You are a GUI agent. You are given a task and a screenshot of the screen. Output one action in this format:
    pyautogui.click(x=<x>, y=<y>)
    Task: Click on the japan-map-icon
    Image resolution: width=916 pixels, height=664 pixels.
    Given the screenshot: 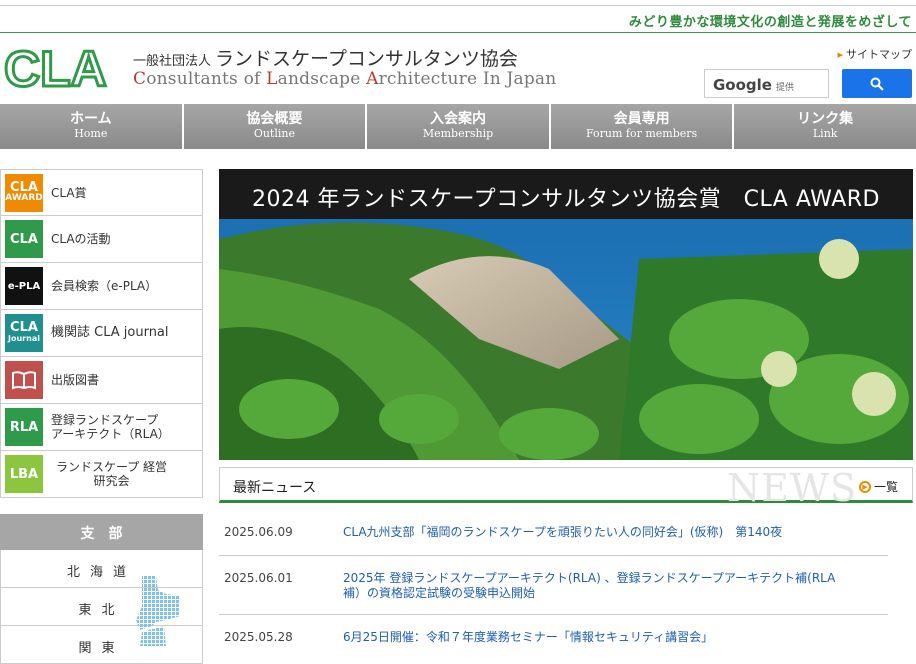 What is the action you would take?
    pyautogui.click(x=158, y=611)
    